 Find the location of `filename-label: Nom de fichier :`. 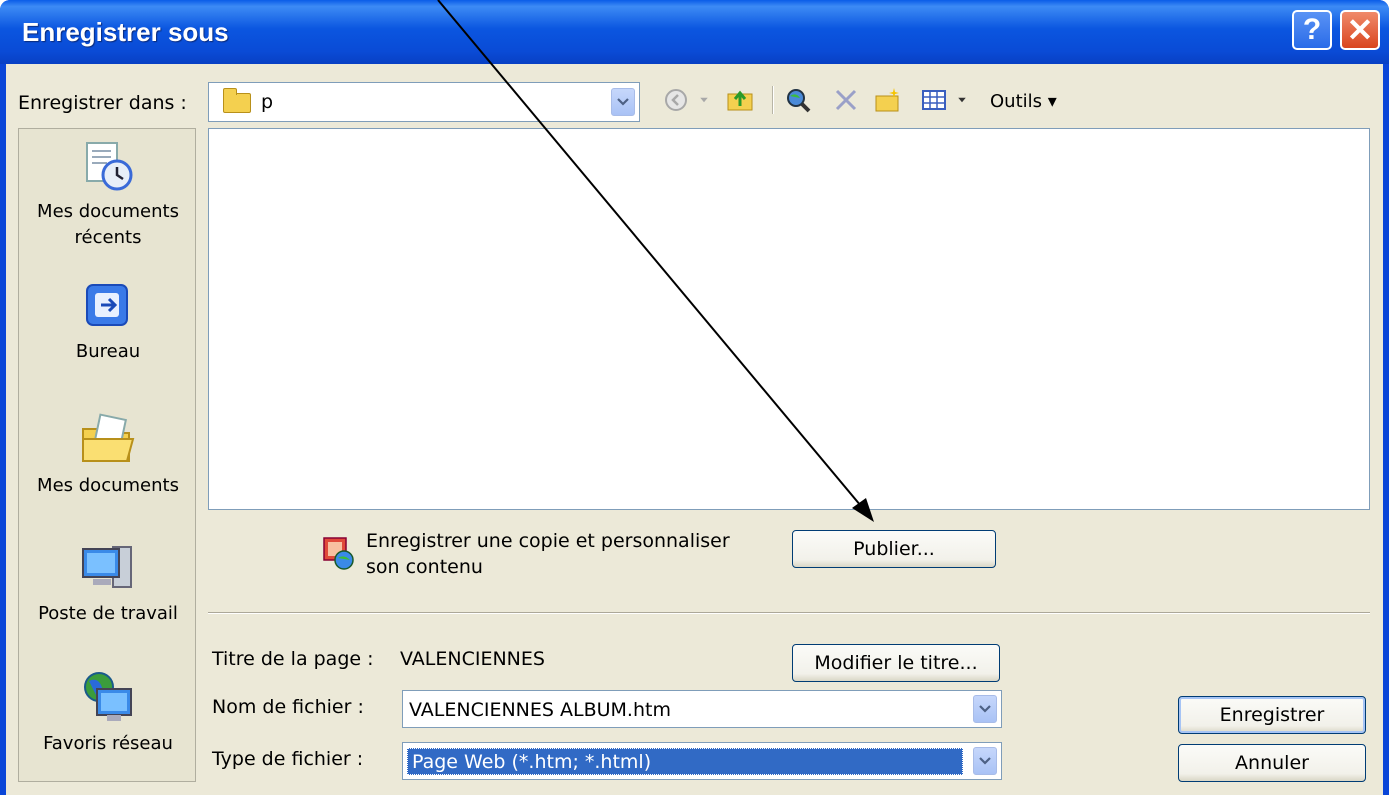

filename-label: Nom de fichier : is located at coordinates (288, 707).